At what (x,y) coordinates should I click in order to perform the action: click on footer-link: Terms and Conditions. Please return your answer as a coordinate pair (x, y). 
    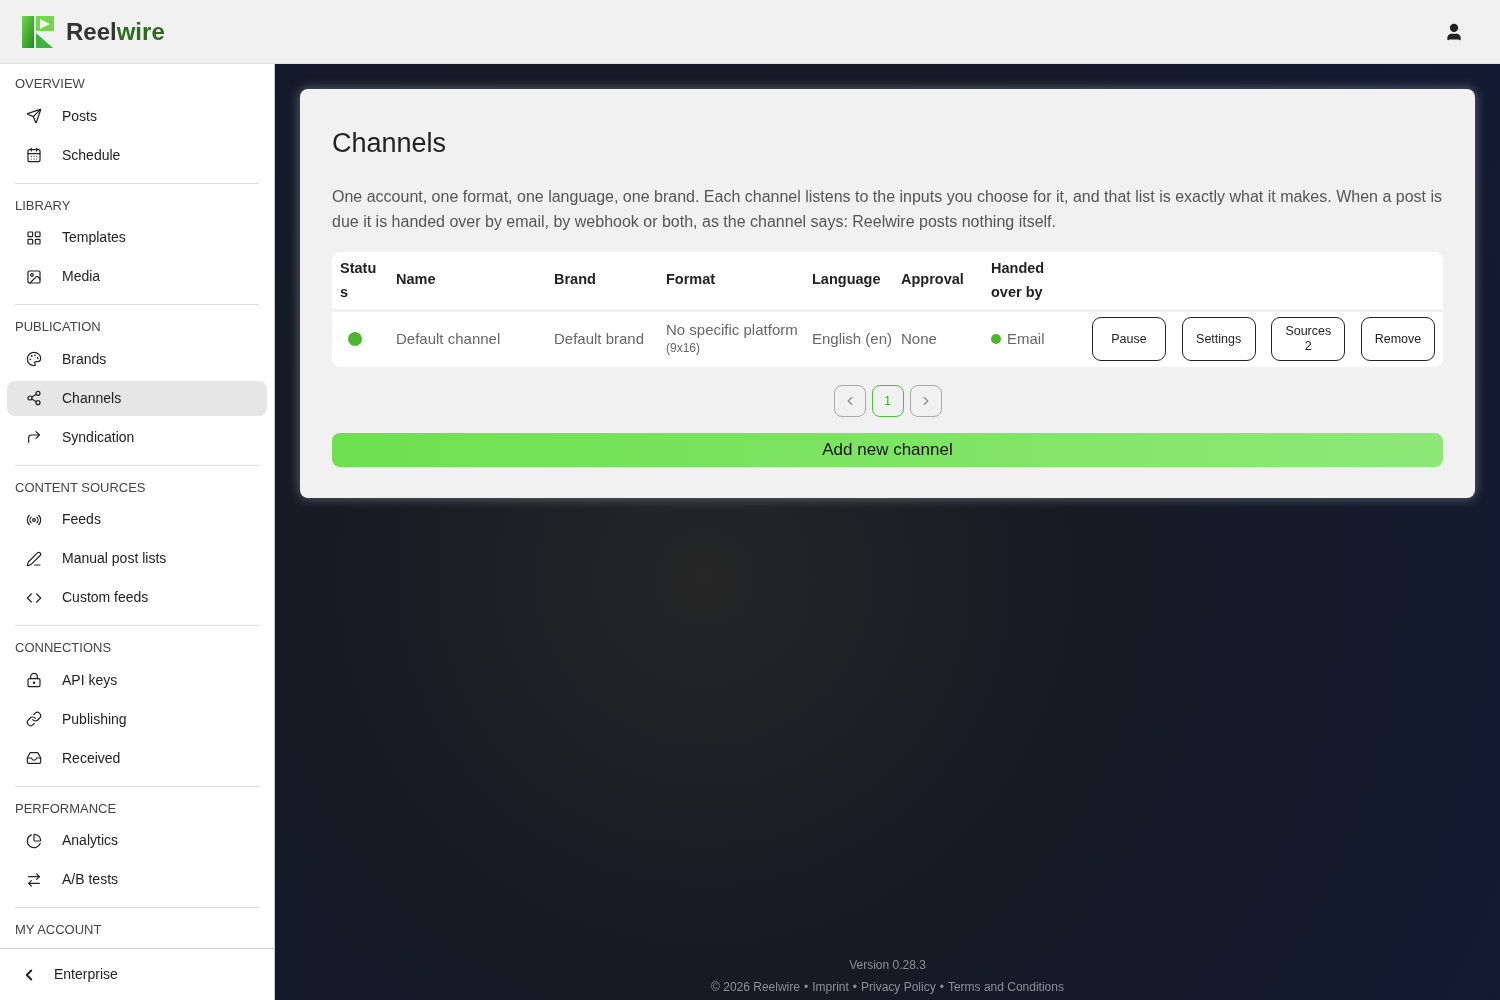
    Looking at the image, I should click on (1005, 987).